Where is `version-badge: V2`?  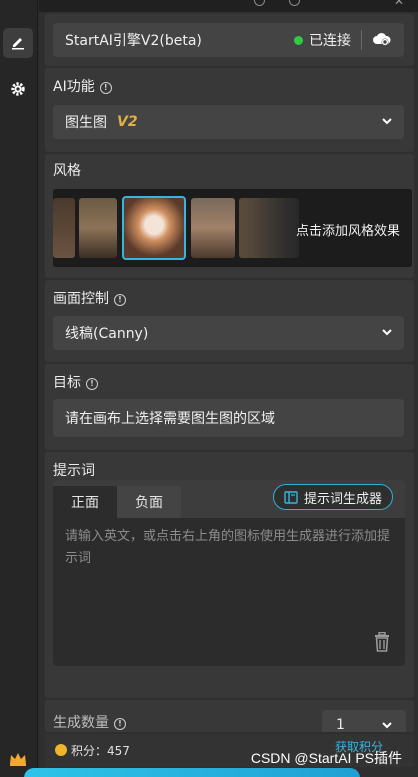 version-badge: V2 is located at coordinates (127, 122).